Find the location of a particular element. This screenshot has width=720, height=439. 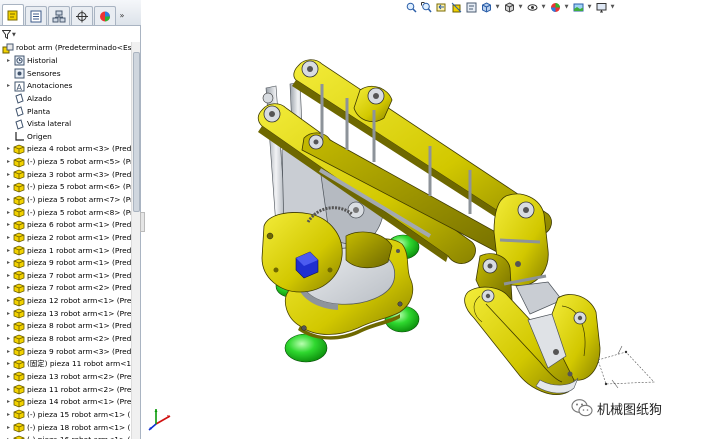

dimxpert-manager-icon is located at coordinates (82, 16).